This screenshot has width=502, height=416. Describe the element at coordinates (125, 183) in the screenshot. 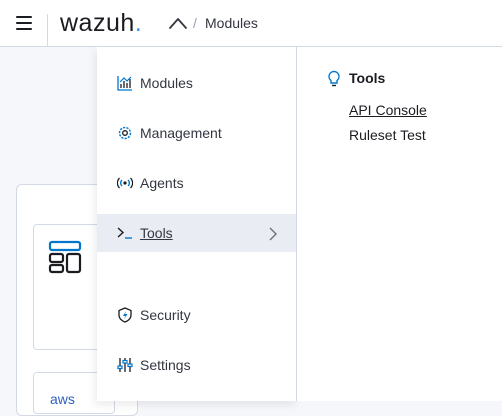

I see `antenna-icon` at that location.